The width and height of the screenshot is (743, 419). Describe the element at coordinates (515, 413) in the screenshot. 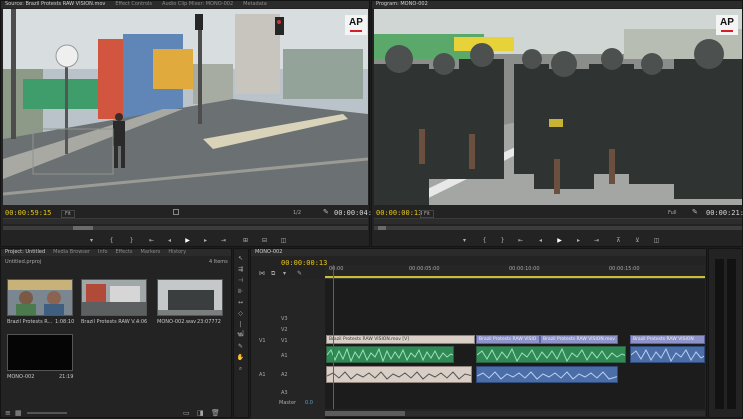

I see `timeline-scroll-bar` at that location.